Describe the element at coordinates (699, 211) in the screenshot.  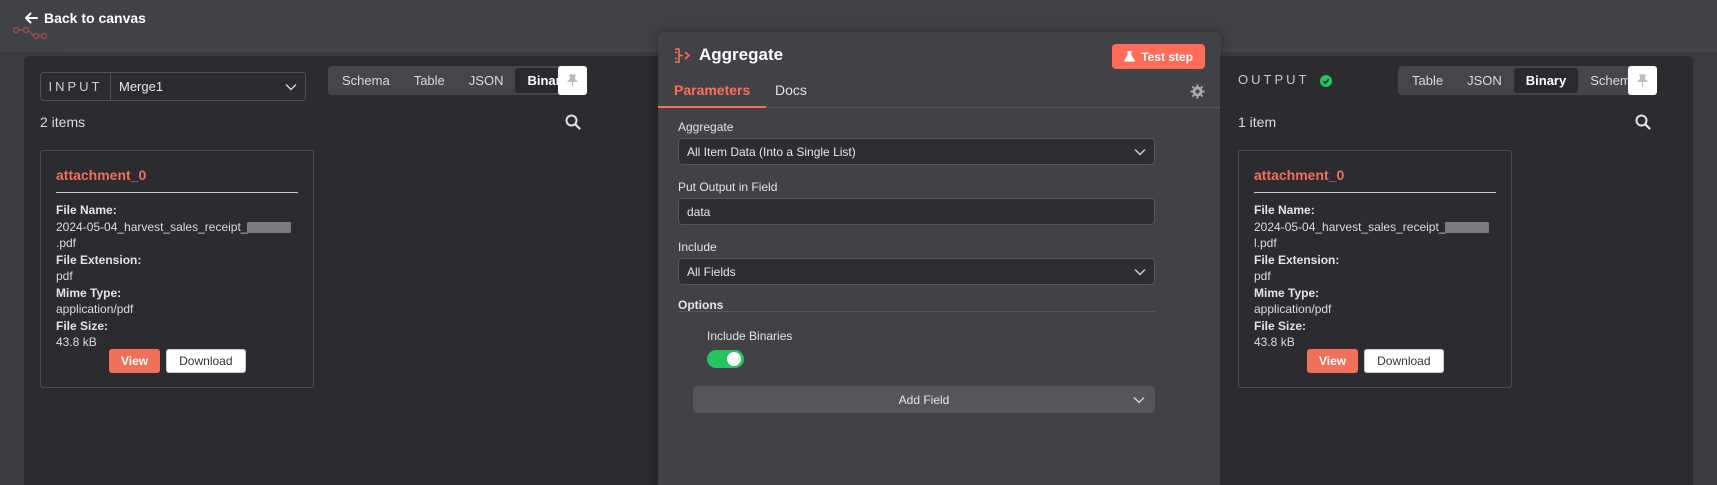
I see `output-field-value: data` at that location.